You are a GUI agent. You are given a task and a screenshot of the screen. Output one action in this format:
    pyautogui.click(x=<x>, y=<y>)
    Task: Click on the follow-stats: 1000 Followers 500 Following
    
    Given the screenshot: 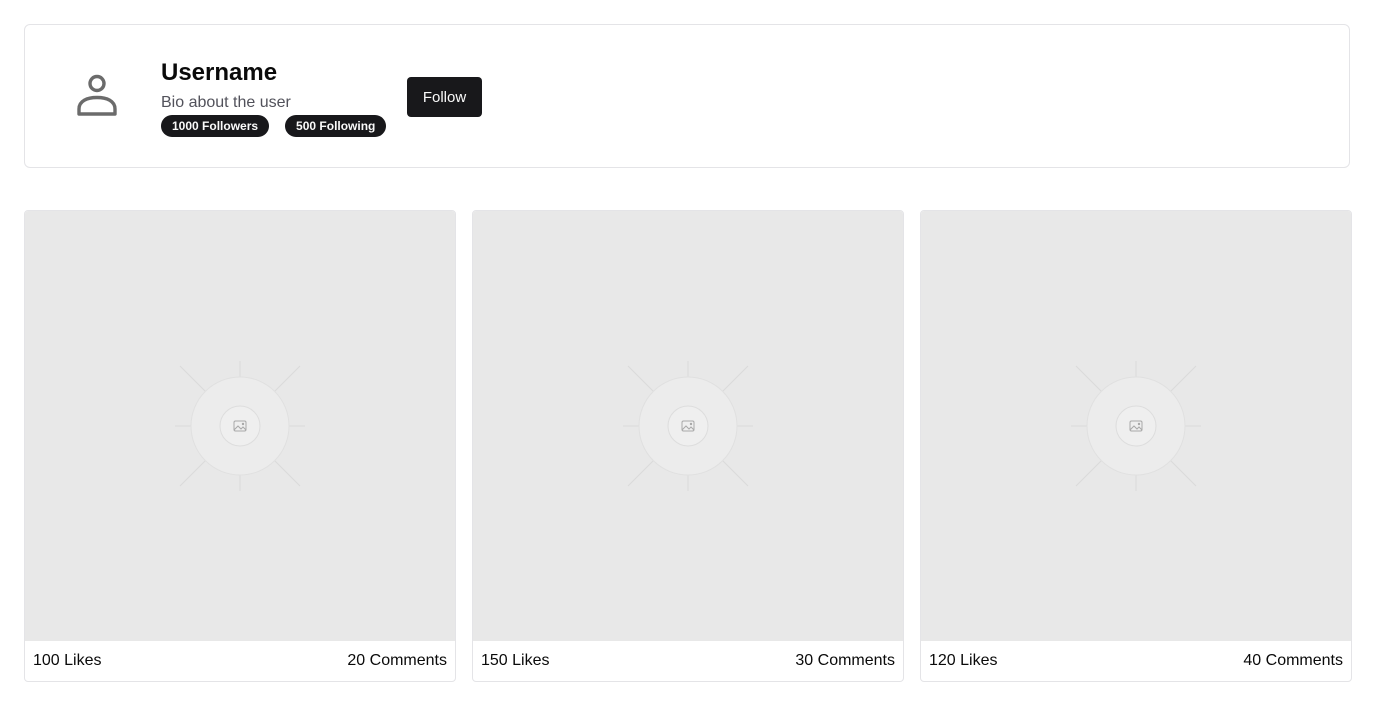 What is the action you would take?
    pyautogui.click(x=274, y=126)
    